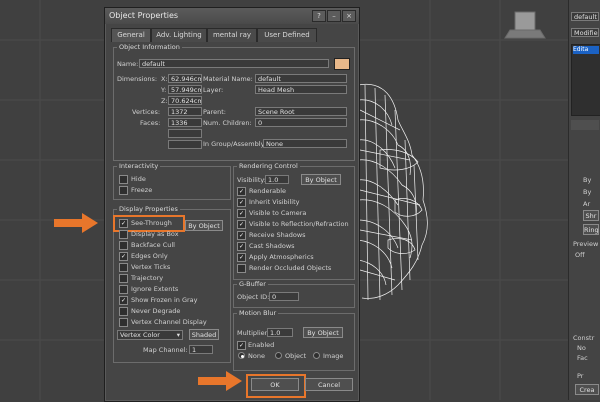 This screenshot has width=600, height=402. What do you see at coordinates (290, 268) in the screenshot?
I see `render-occluded-objects-label: Render Occluded Objects` at bounding box center [290, 268].